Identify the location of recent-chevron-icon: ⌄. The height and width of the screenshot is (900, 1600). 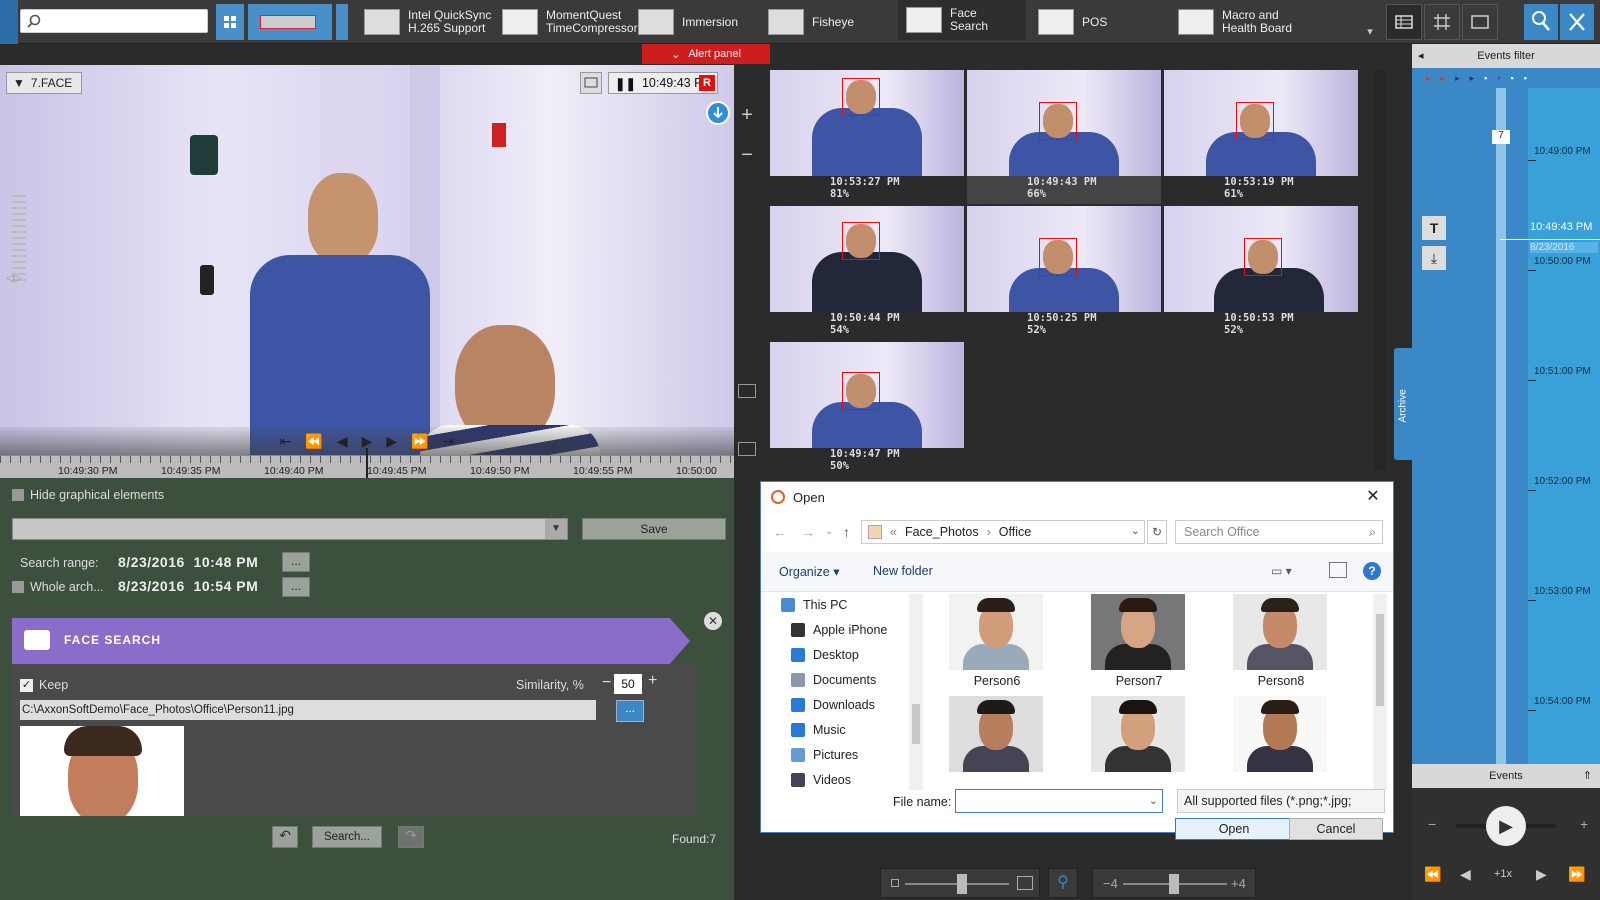
(829, 531).